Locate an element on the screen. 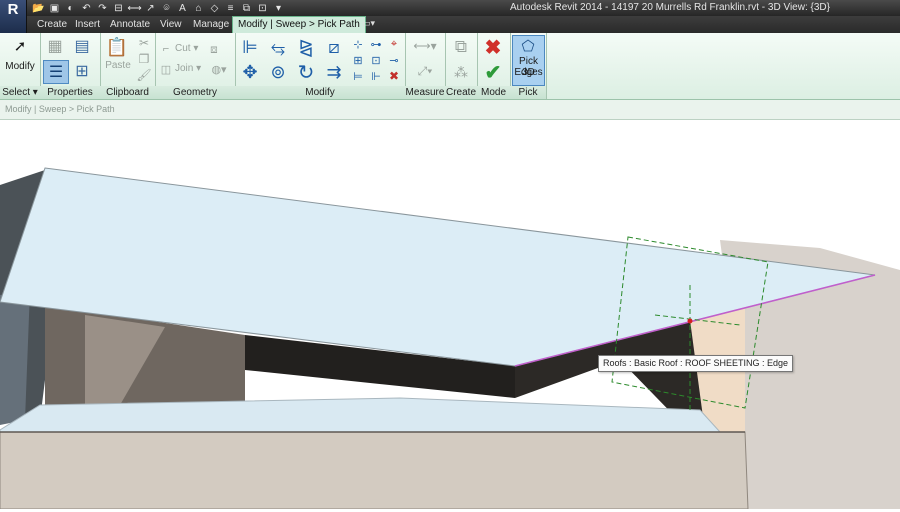 The height and width of the screenshot is (512, 900). panel-properties: ▦ ▤ ☰ ⊞ Properties is located at coordinates (70, 66).